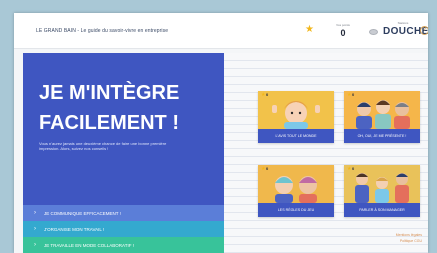 This screenshot has width=437, height=253. What do you see at coordinates (343, 25) in the screenshot?
I see `points-label: Vos points` at bounding box center [343, 25].